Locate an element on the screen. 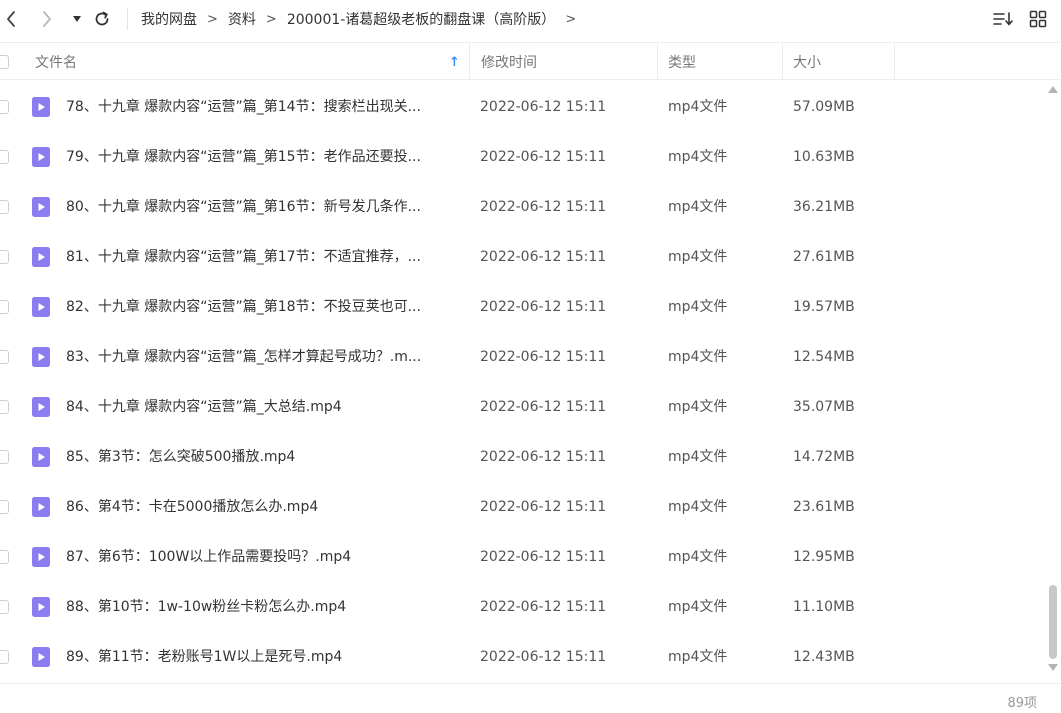  checkbox is located at coordinates (4, 62).